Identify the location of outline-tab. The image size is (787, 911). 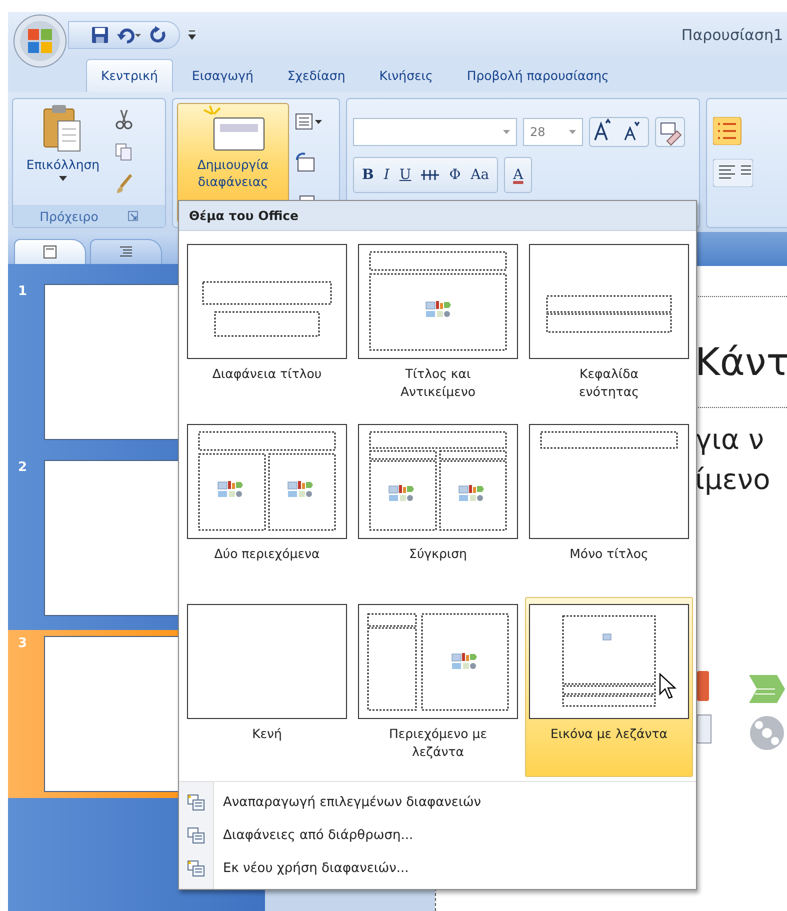
(126, 251).